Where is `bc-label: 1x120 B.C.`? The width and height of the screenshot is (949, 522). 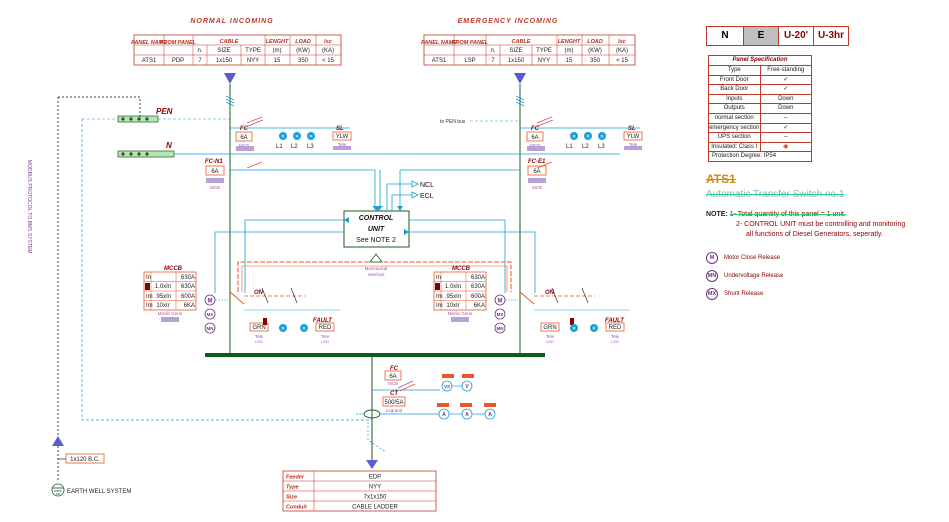 bc-label: 1x120 B.C. is located at coordinates (85, 460).